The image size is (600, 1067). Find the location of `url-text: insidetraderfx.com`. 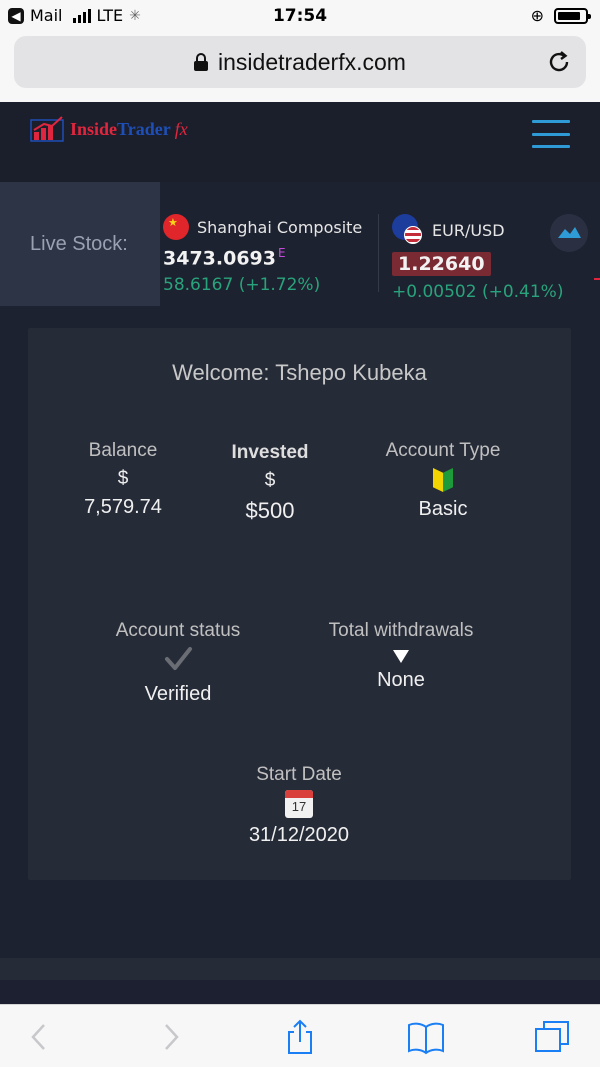

url-text: insidetraderfx.com is located at coordinates (312, 62).